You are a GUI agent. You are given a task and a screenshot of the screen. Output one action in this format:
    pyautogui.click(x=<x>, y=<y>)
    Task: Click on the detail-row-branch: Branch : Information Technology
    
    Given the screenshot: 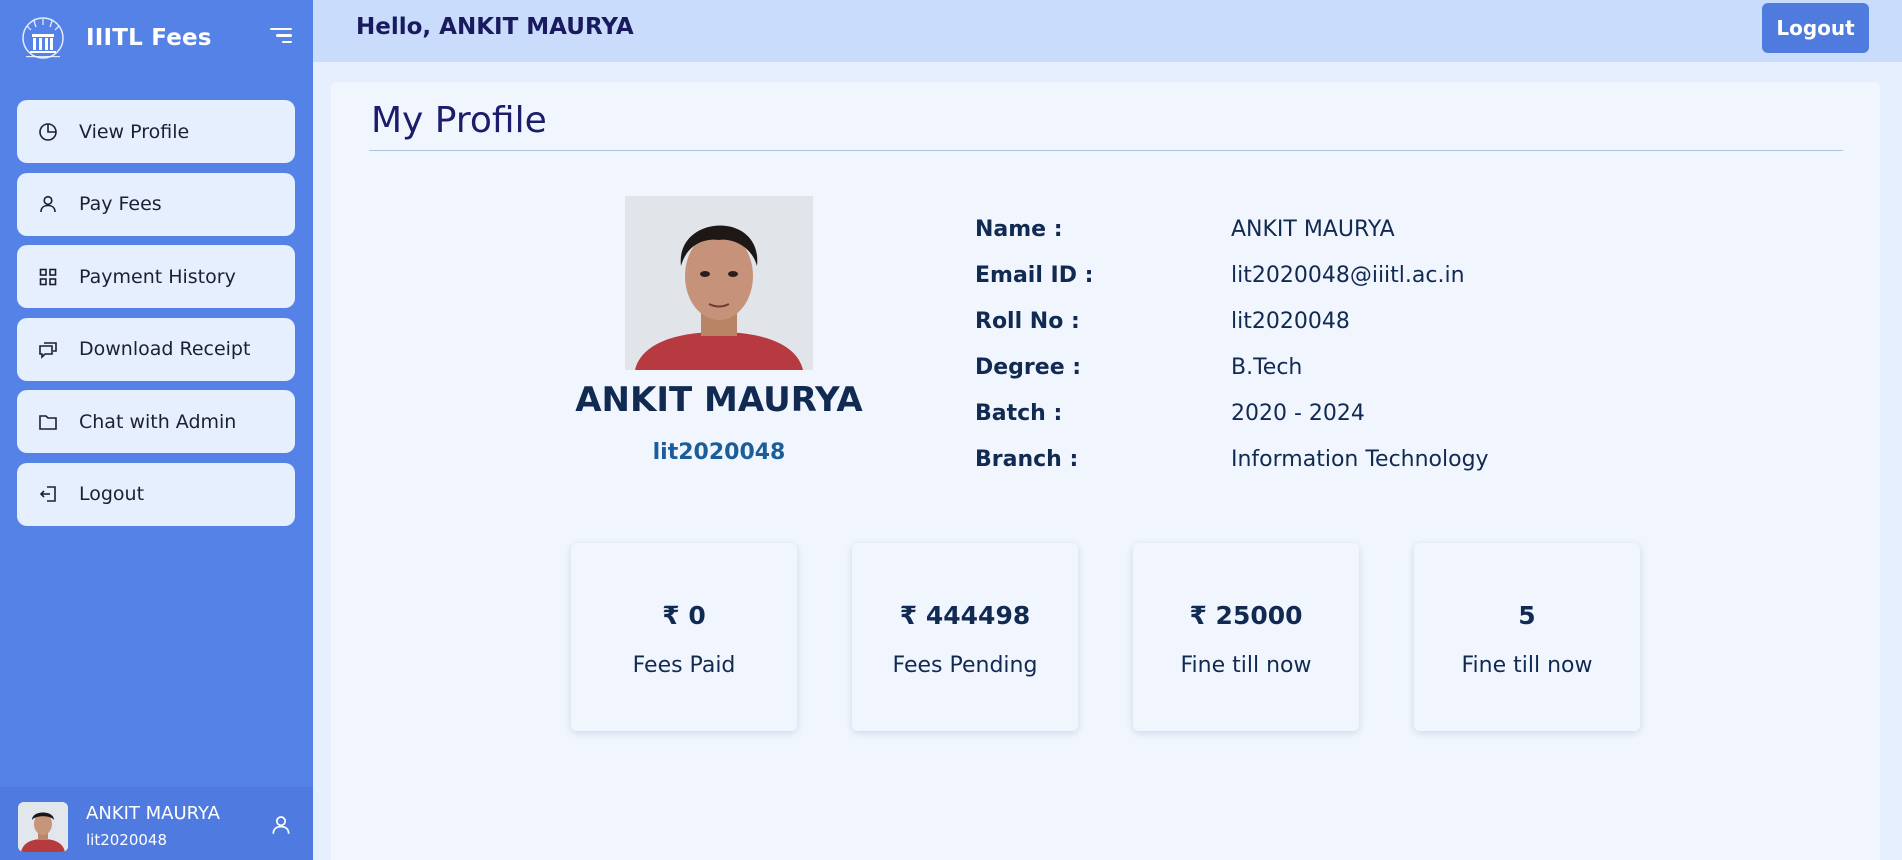 What is the action you would take?
    pyautogui.click(x=1232, y=459)
    